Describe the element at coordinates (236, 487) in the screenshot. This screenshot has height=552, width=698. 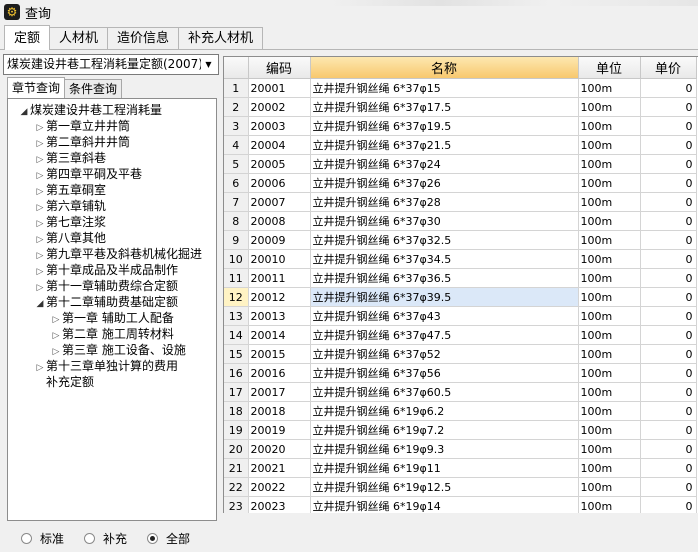
I see `row-number-cell: 22` at that location.